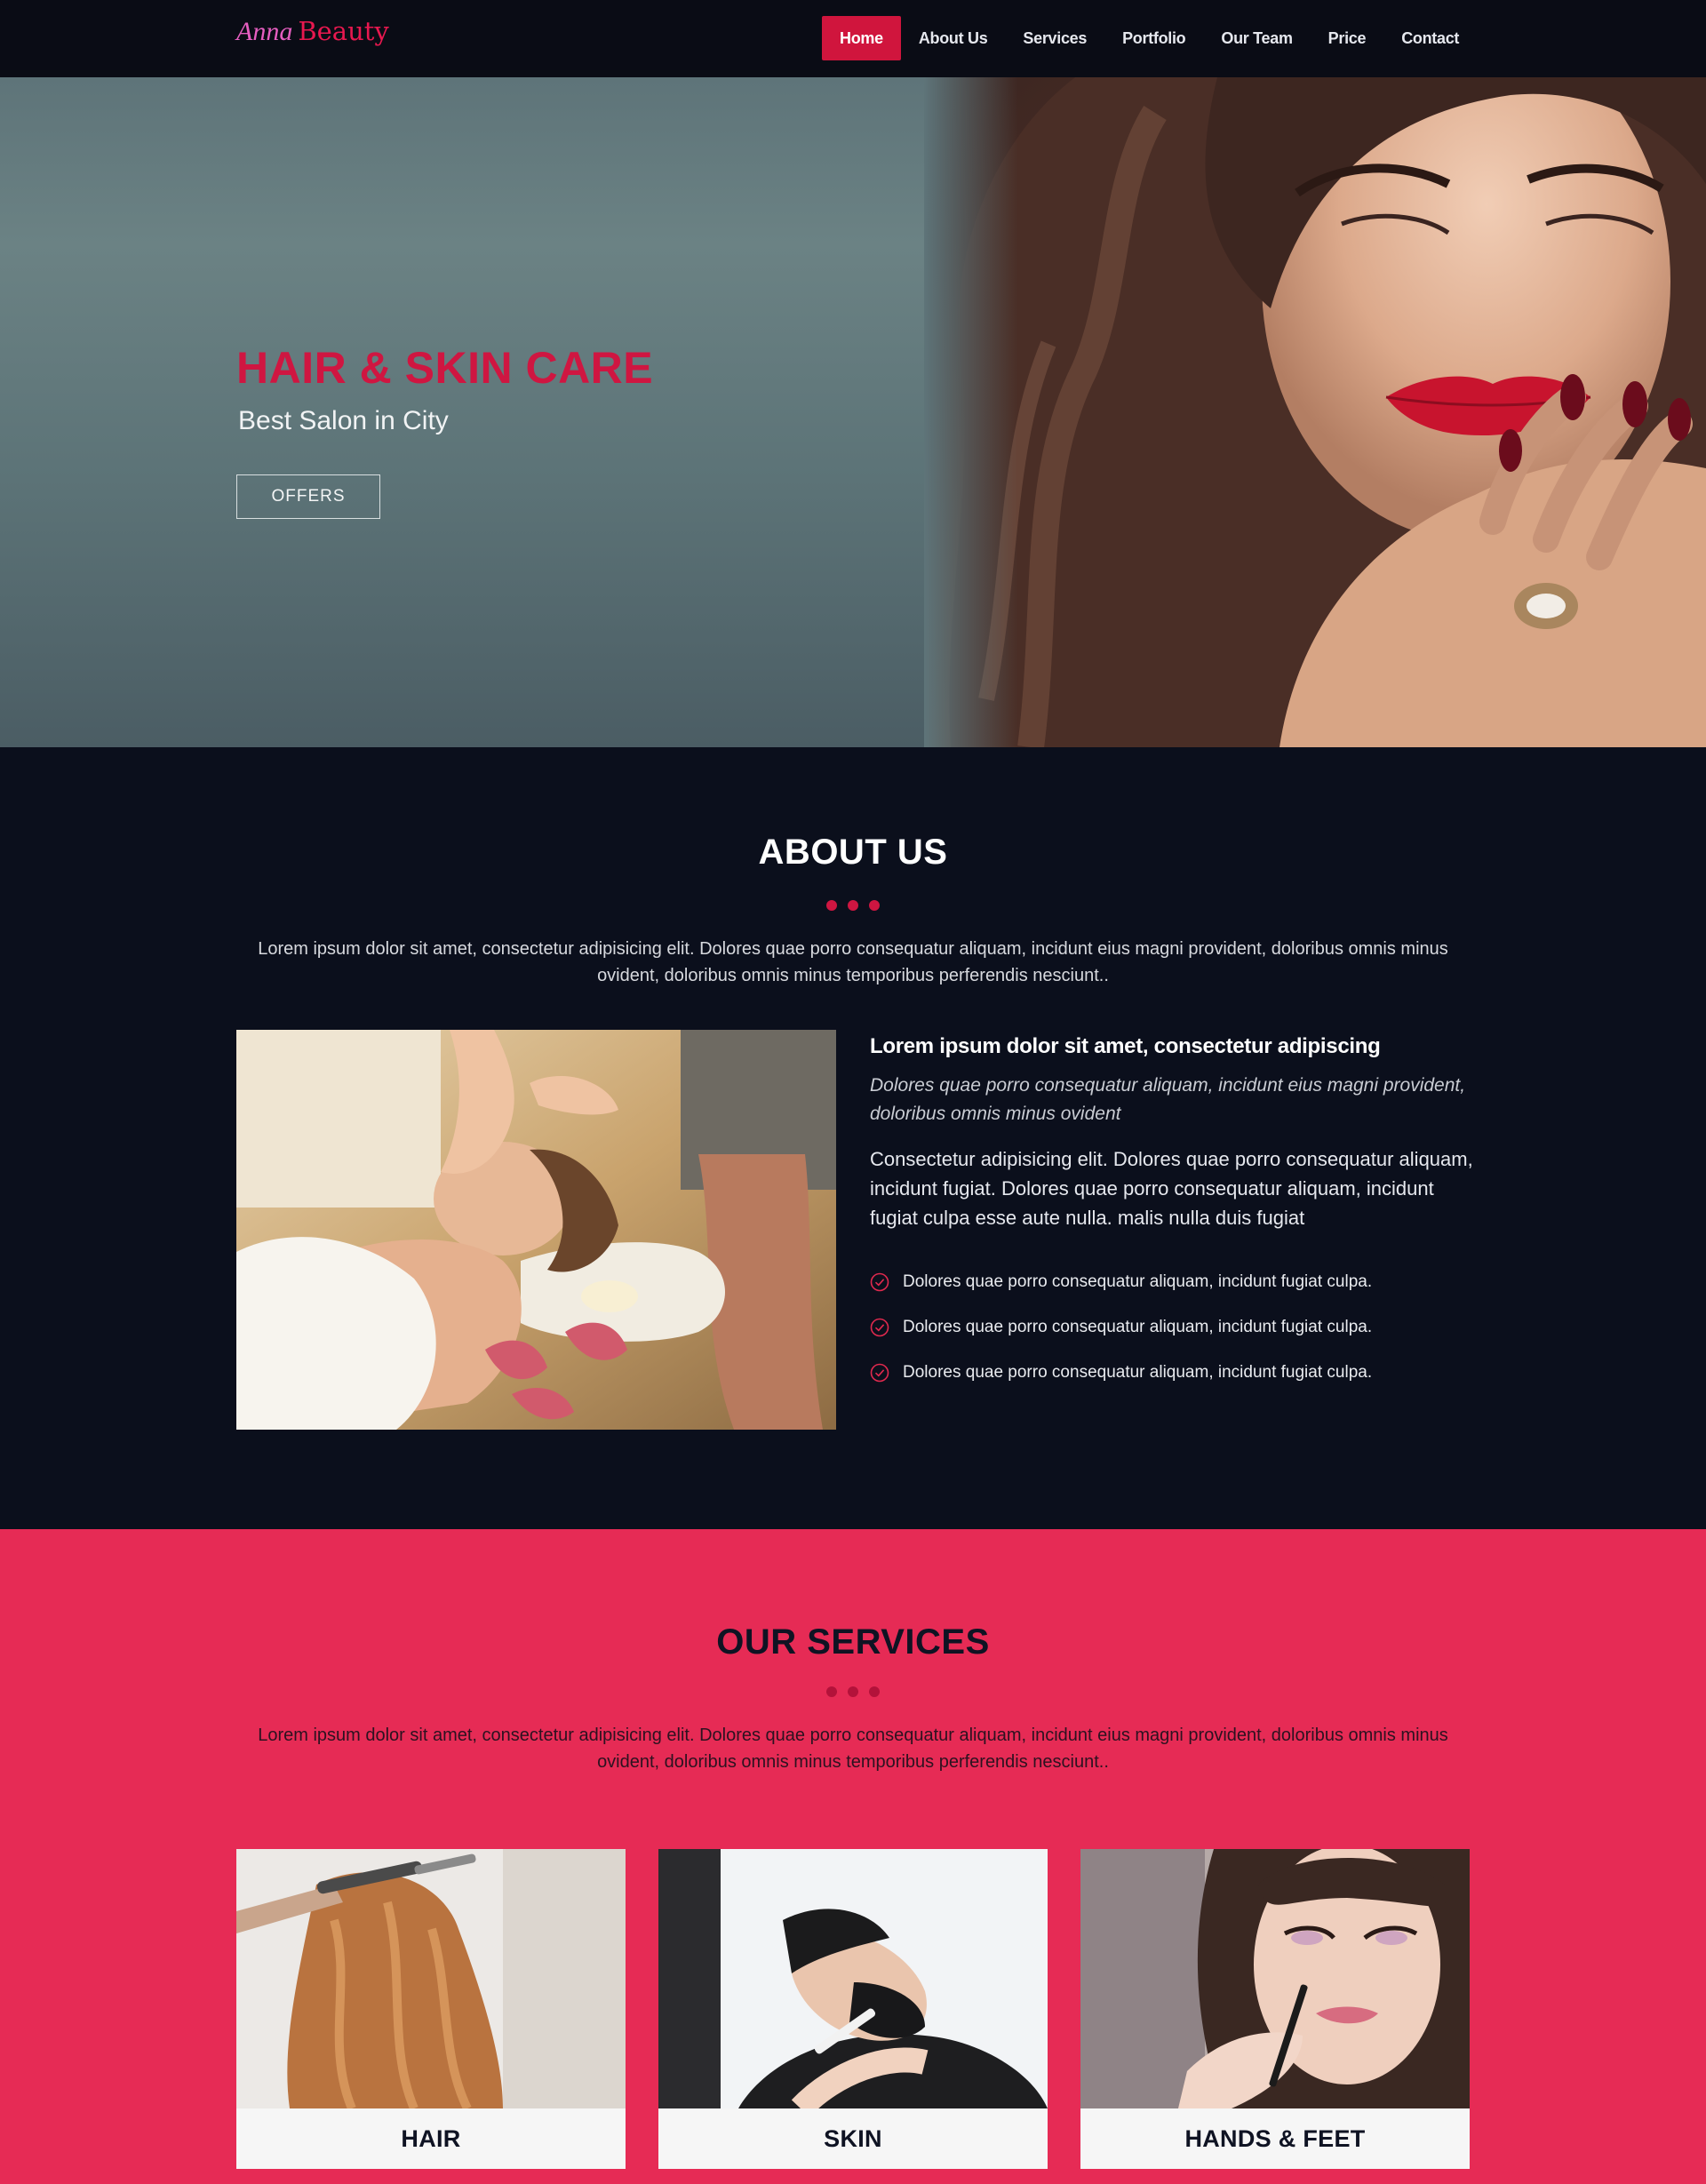  Describe the element at coordinates (431, 1978) in the screenshot. I see `hair-service-photo` at that location.